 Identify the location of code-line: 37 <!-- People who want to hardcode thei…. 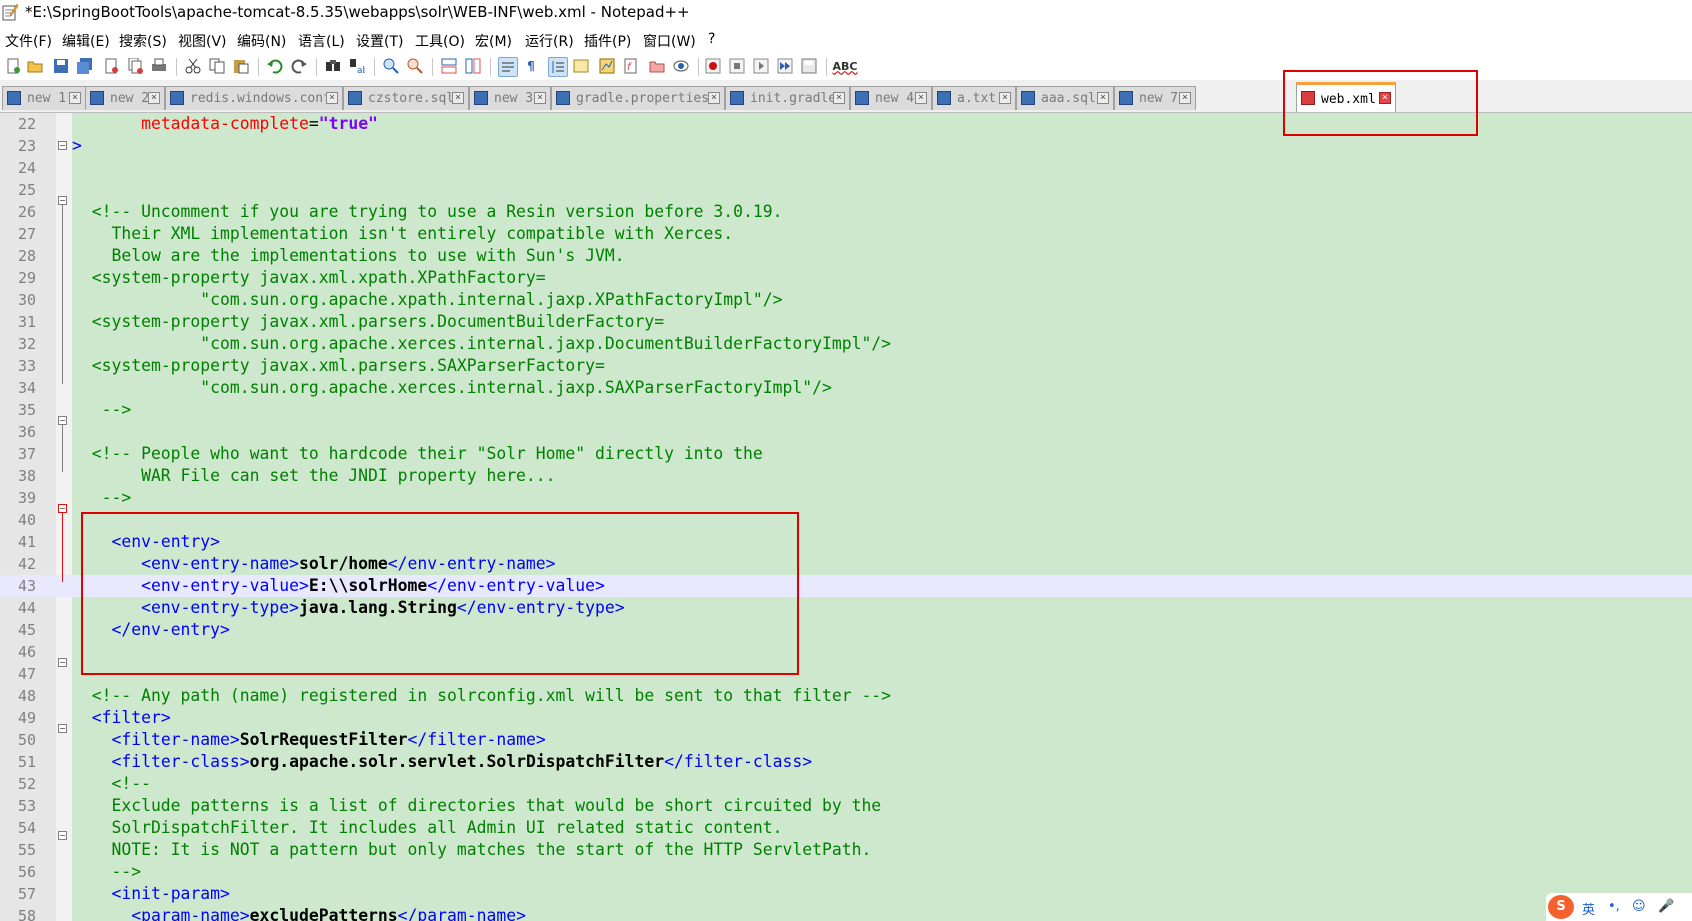
(846, 454).